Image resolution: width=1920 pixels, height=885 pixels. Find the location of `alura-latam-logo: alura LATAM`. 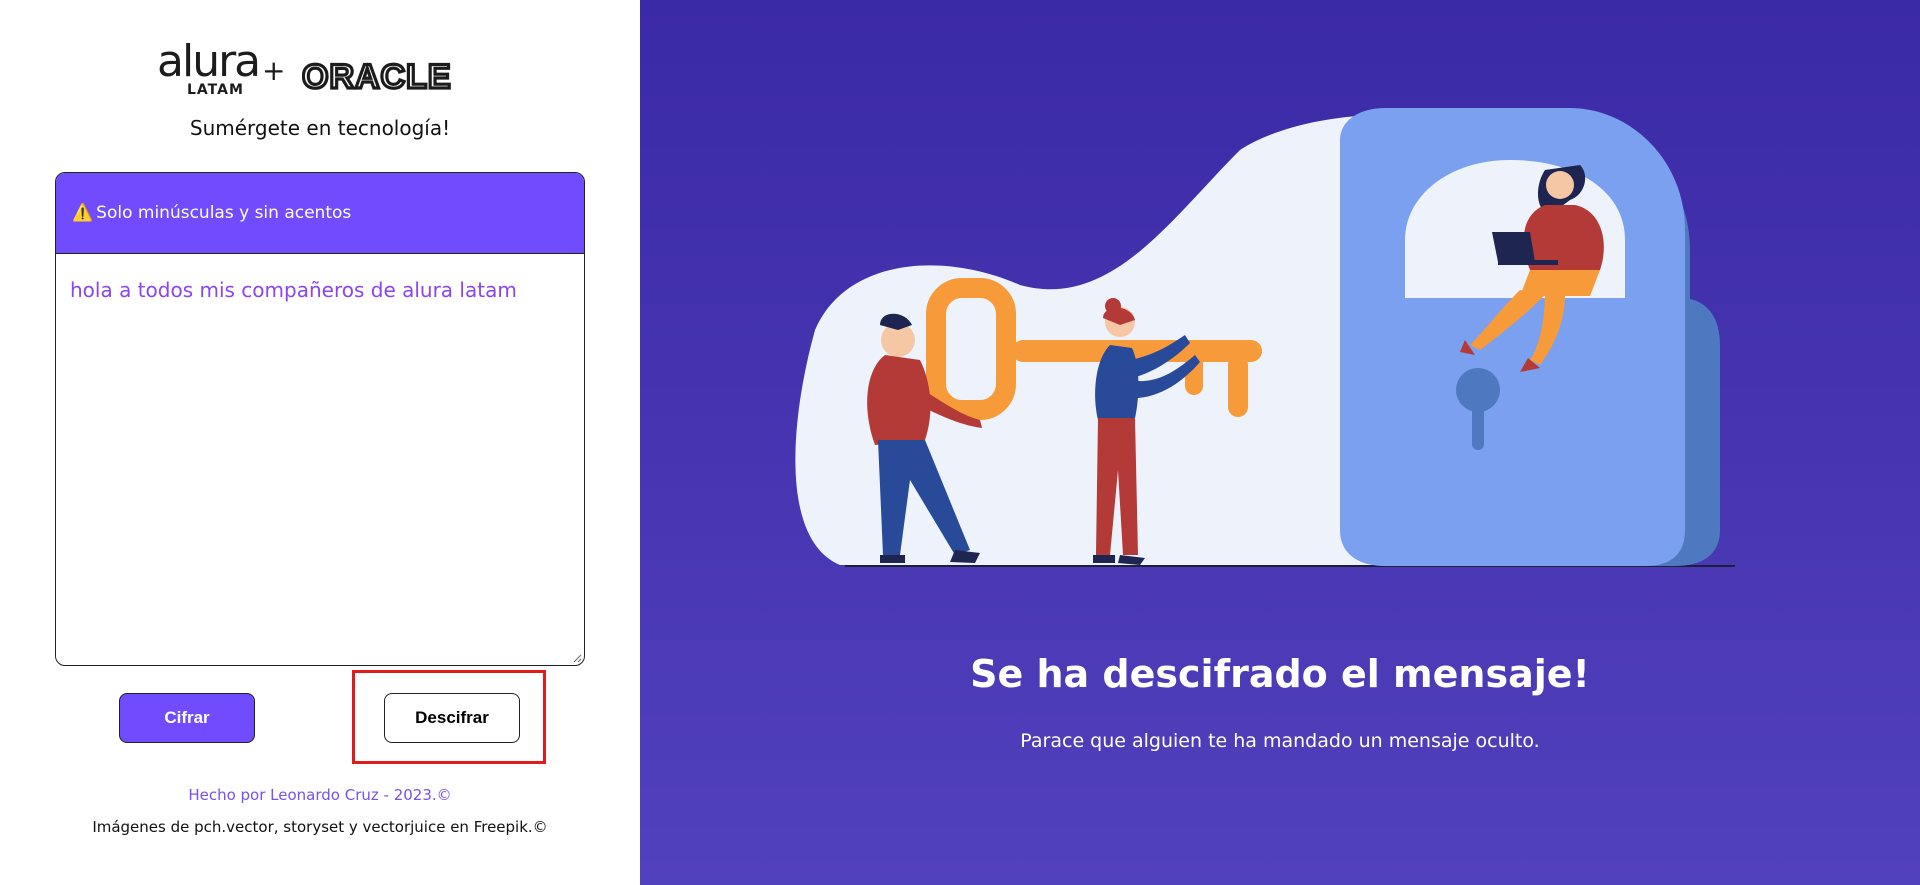

alura-latam-logo: alura LATAM is located at coordinates (209, 70).